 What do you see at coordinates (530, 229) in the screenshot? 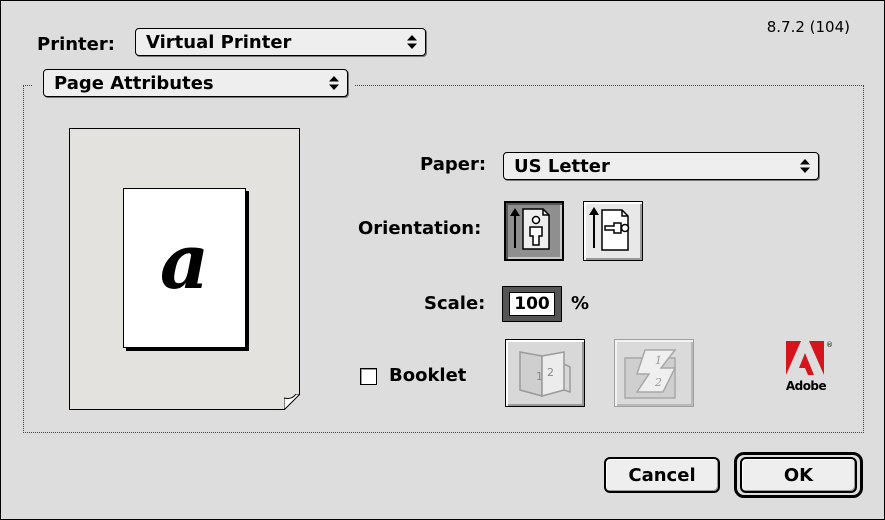
I see `portrait-person-icon` at bounding box center [530, 229].